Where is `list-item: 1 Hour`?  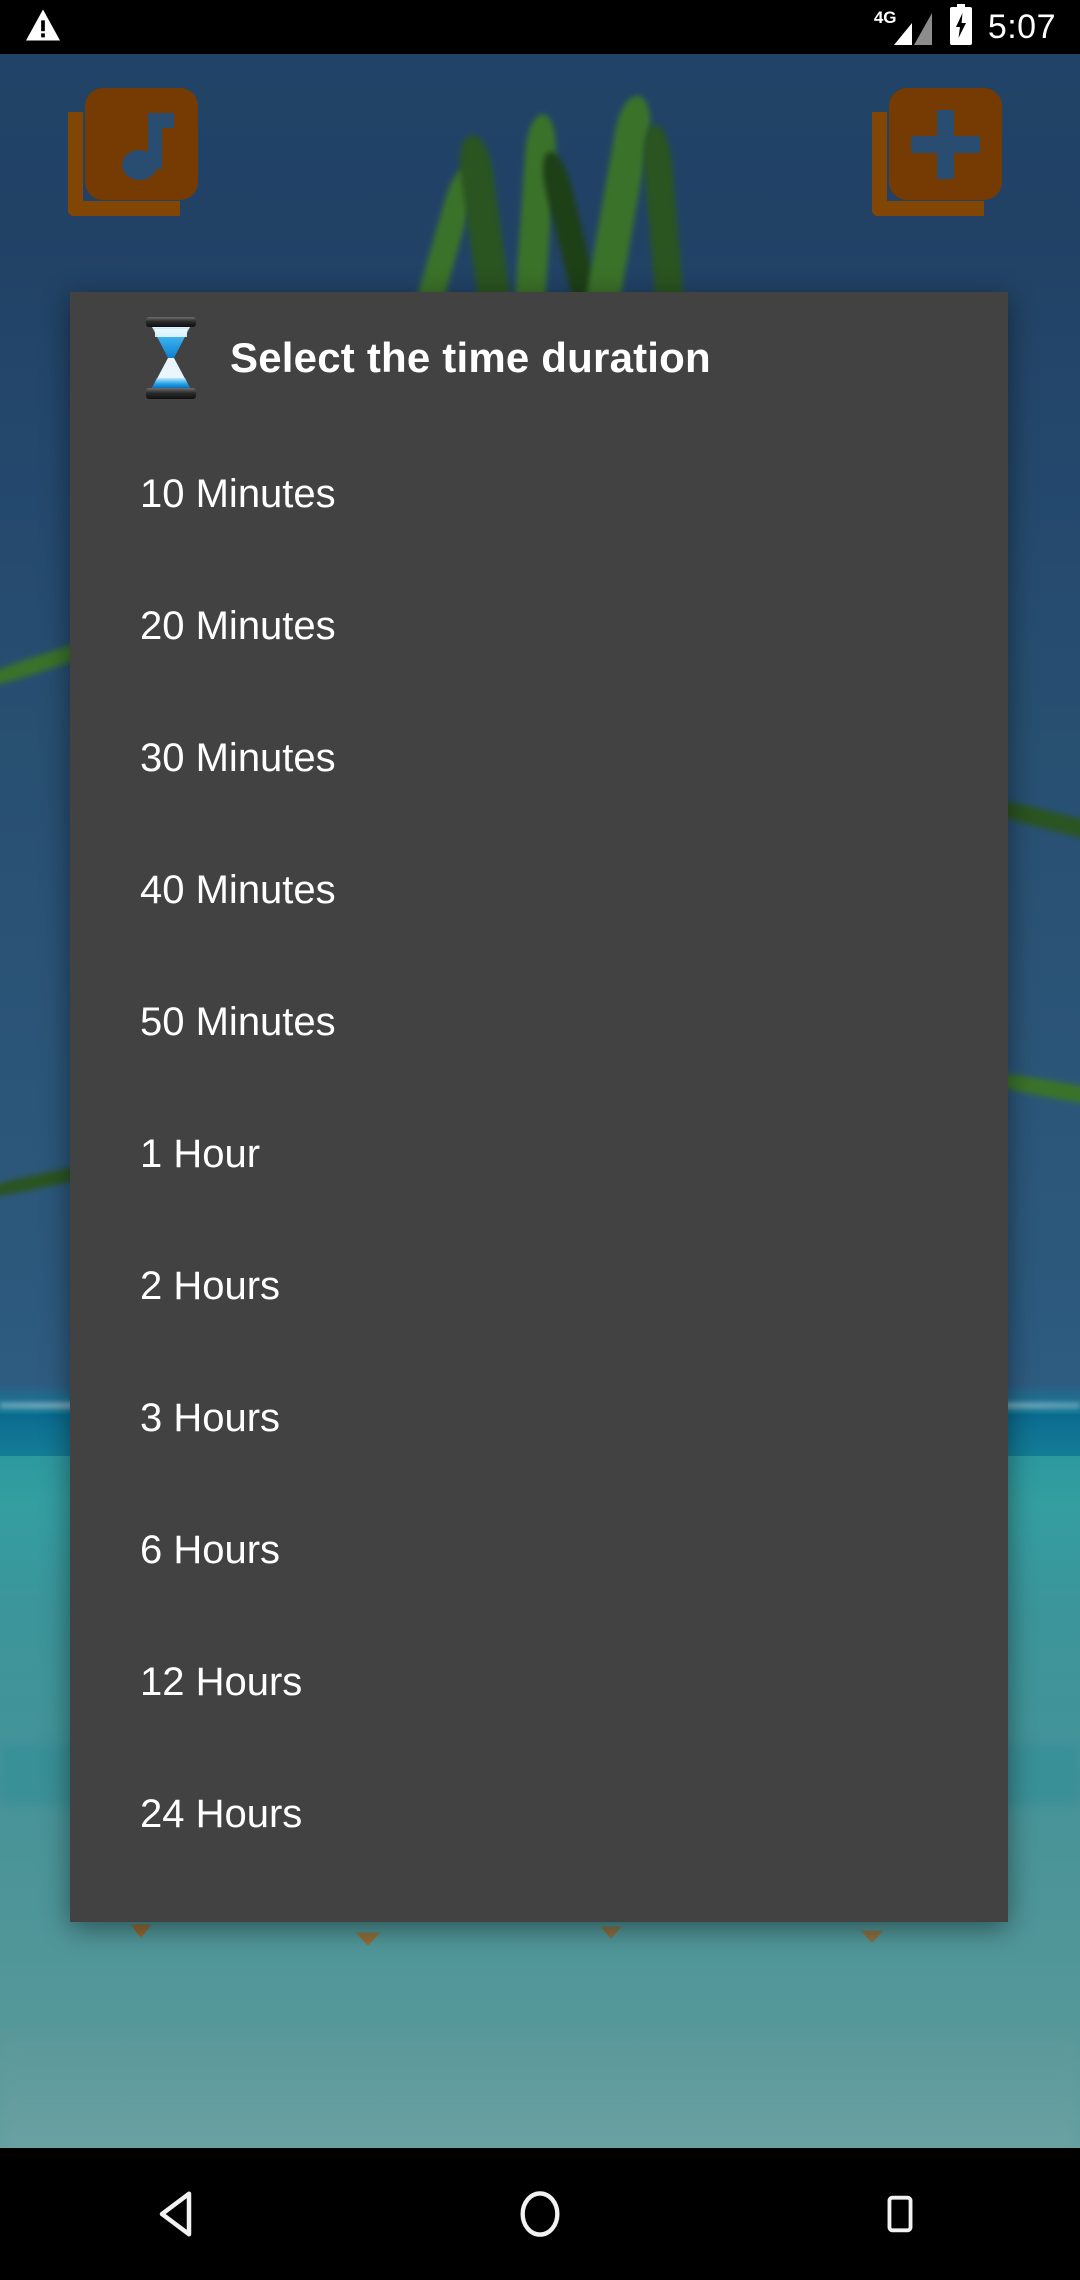
list-item: 1 Hour is located at coordinates (539, 1154).